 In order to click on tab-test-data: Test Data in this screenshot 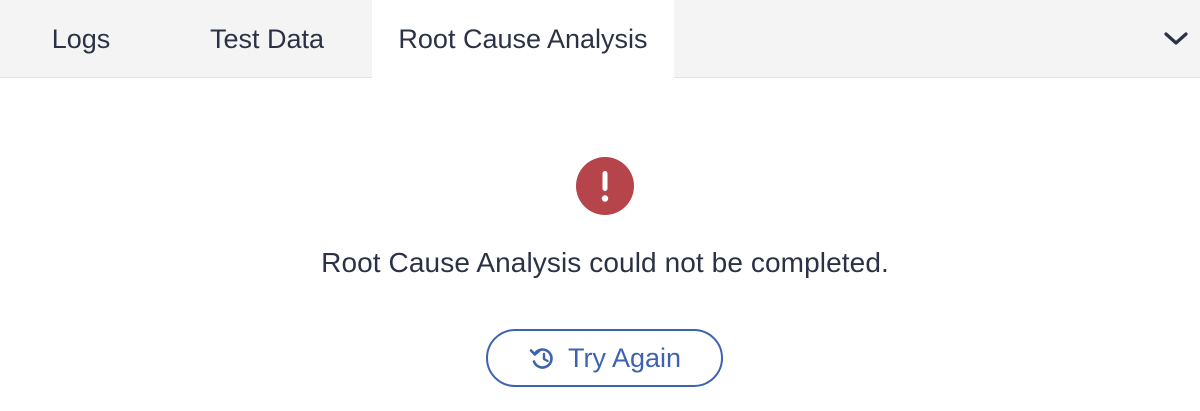, I will do `click(267, 39)`.